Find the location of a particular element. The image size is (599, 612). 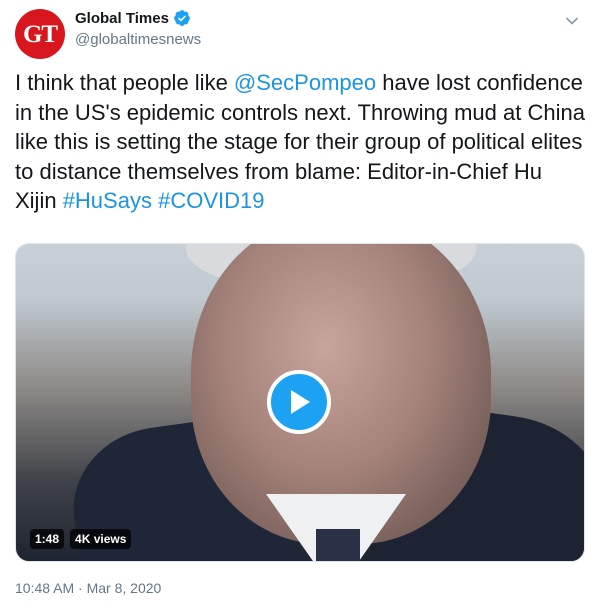

video-duration: 1:48 is located at coordinates (47, 539).